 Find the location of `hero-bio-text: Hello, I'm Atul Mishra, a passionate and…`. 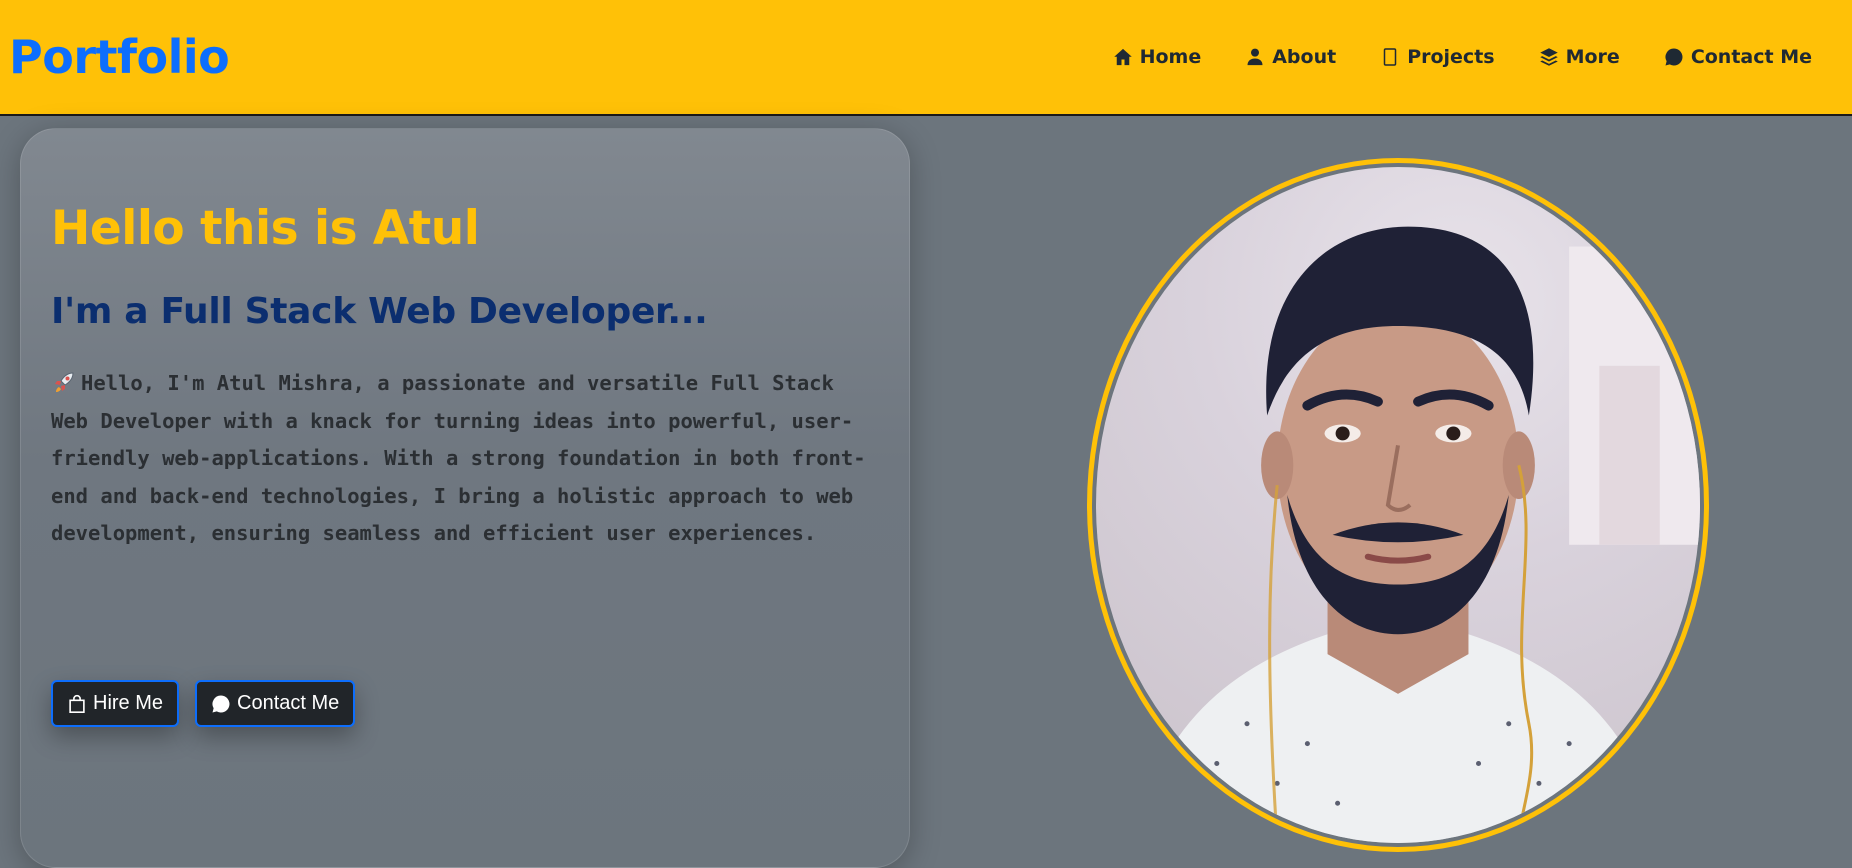

hero-bio-text: Hello, I'm Atul Mishra, a passionate and… is located at coordinates (458, 458).